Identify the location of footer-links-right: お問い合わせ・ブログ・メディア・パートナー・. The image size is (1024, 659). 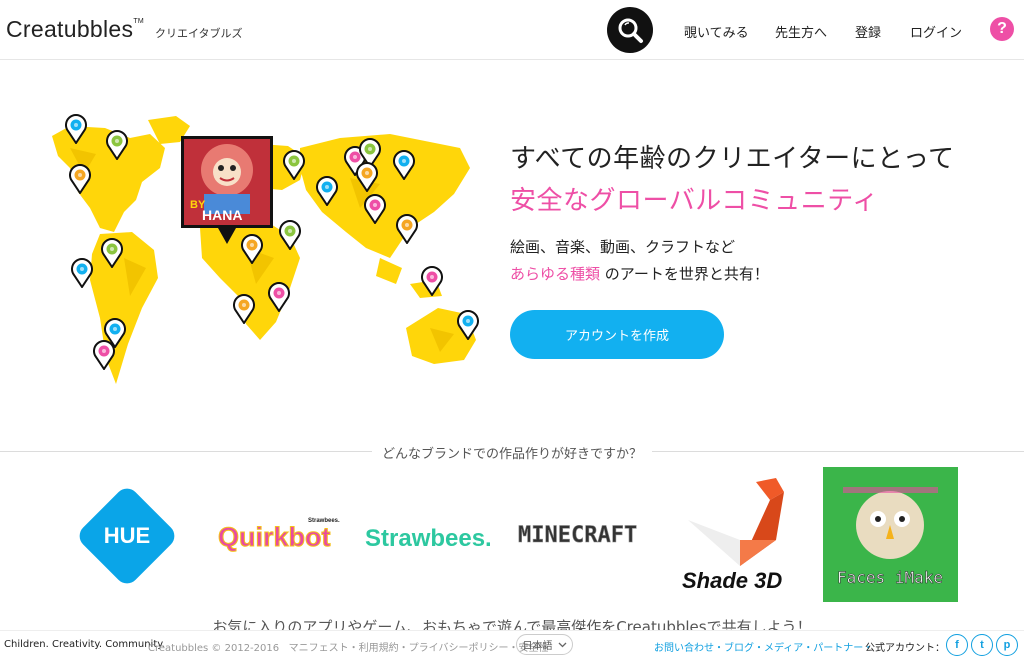
(763, 646).